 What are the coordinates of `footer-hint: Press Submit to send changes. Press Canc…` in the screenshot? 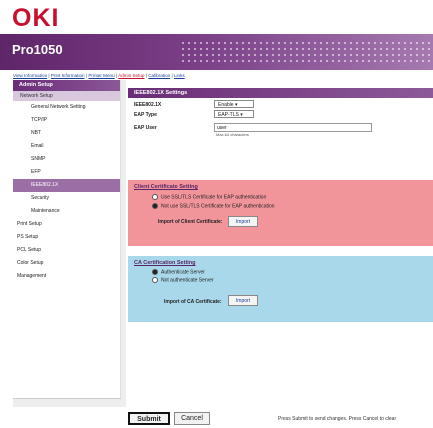 It's located at (337, 419).